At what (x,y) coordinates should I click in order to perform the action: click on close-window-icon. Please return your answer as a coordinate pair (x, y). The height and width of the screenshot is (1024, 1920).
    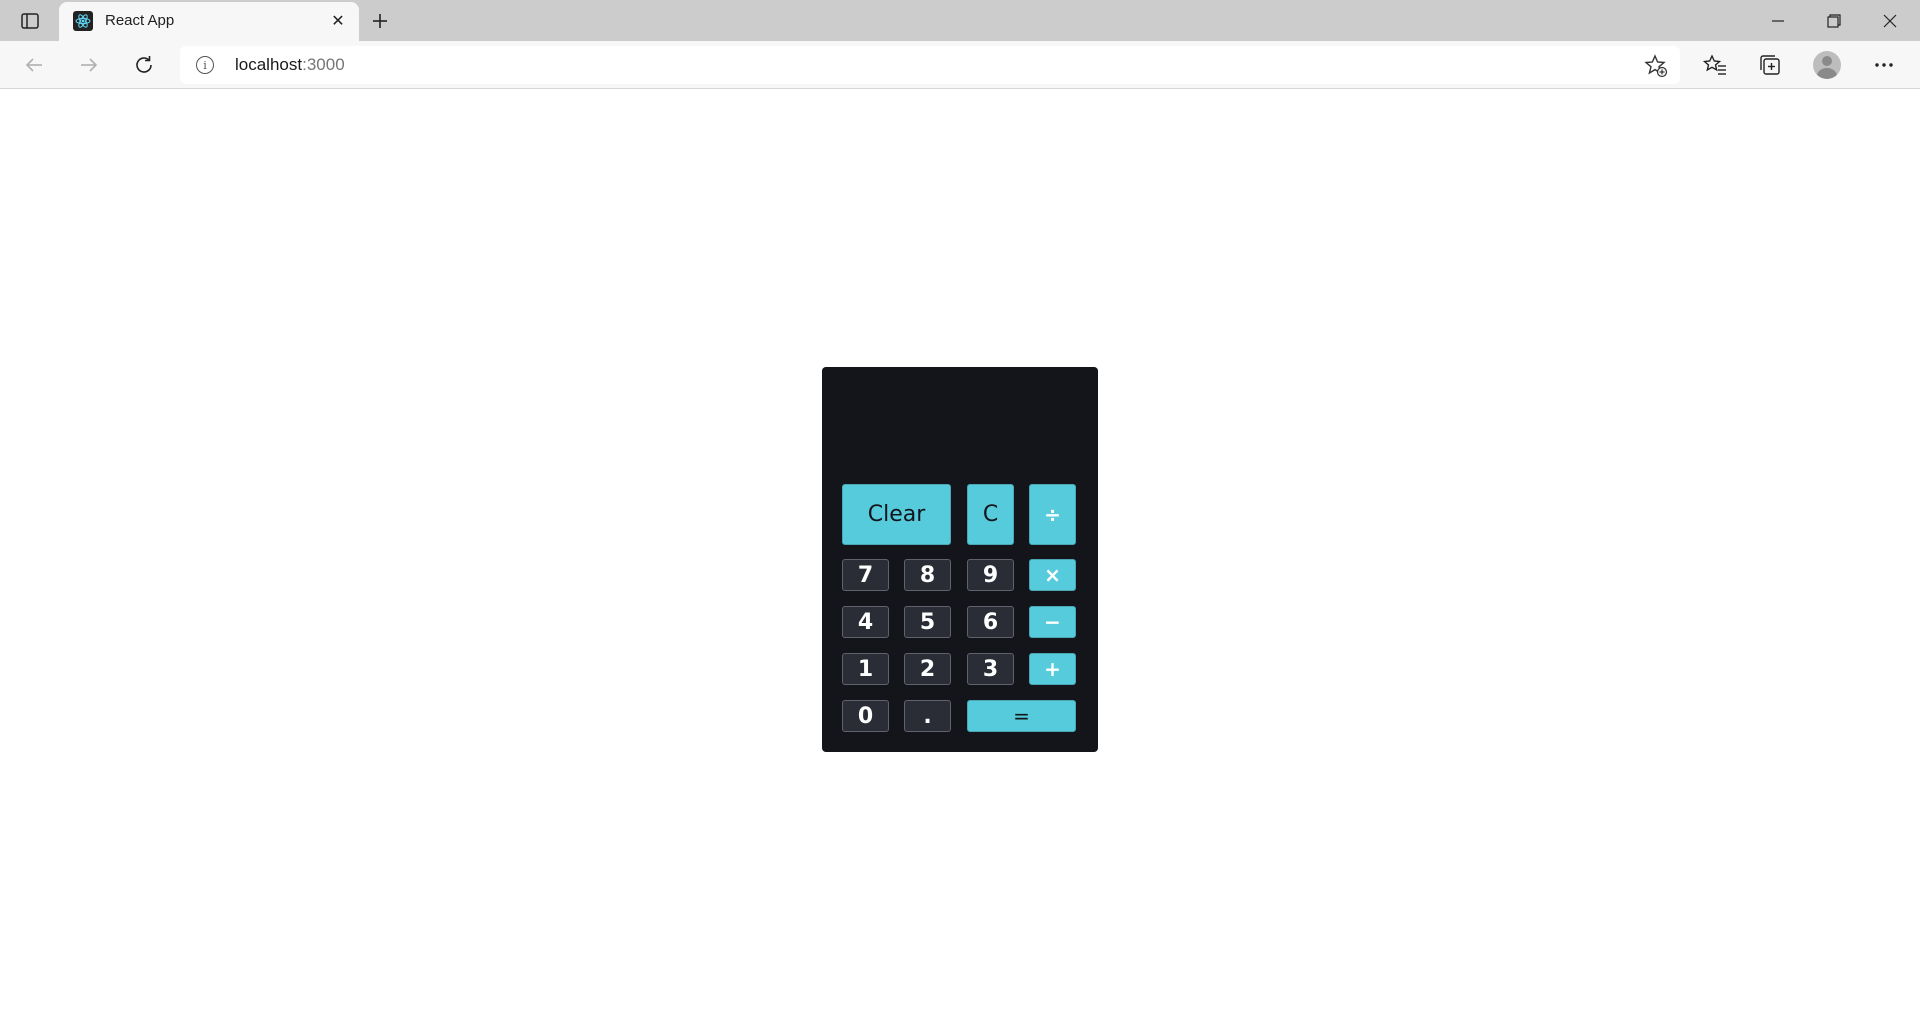
    Looking at the image, I should click on (1890, 20).